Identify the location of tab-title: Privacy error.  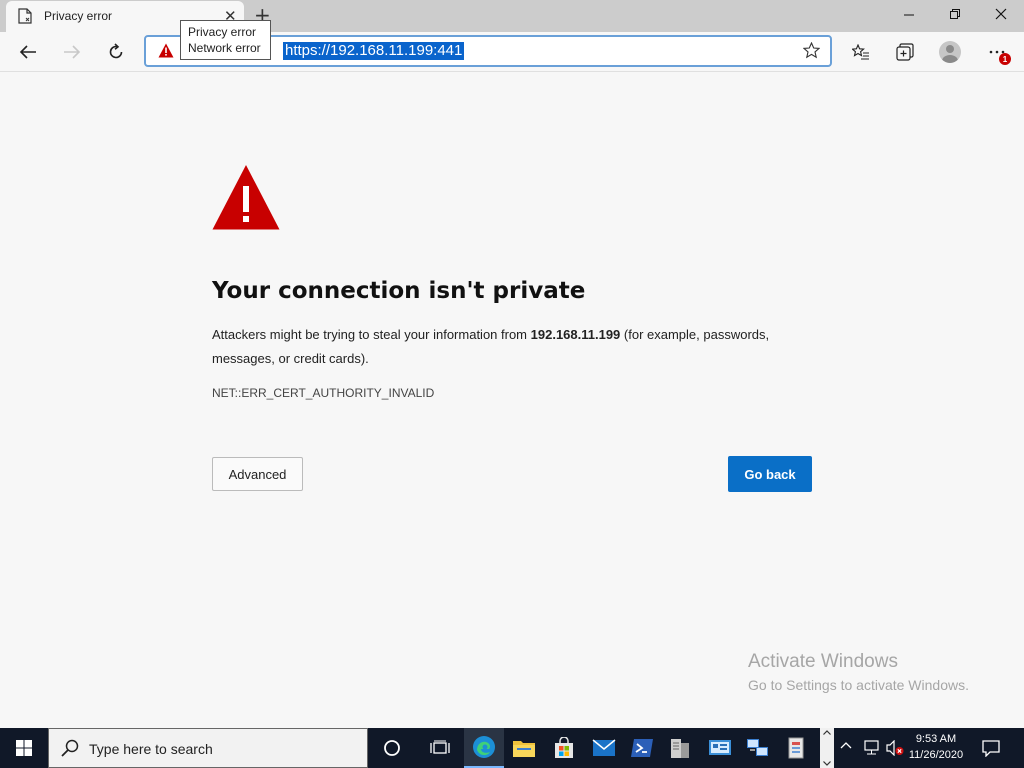
(78, 16).